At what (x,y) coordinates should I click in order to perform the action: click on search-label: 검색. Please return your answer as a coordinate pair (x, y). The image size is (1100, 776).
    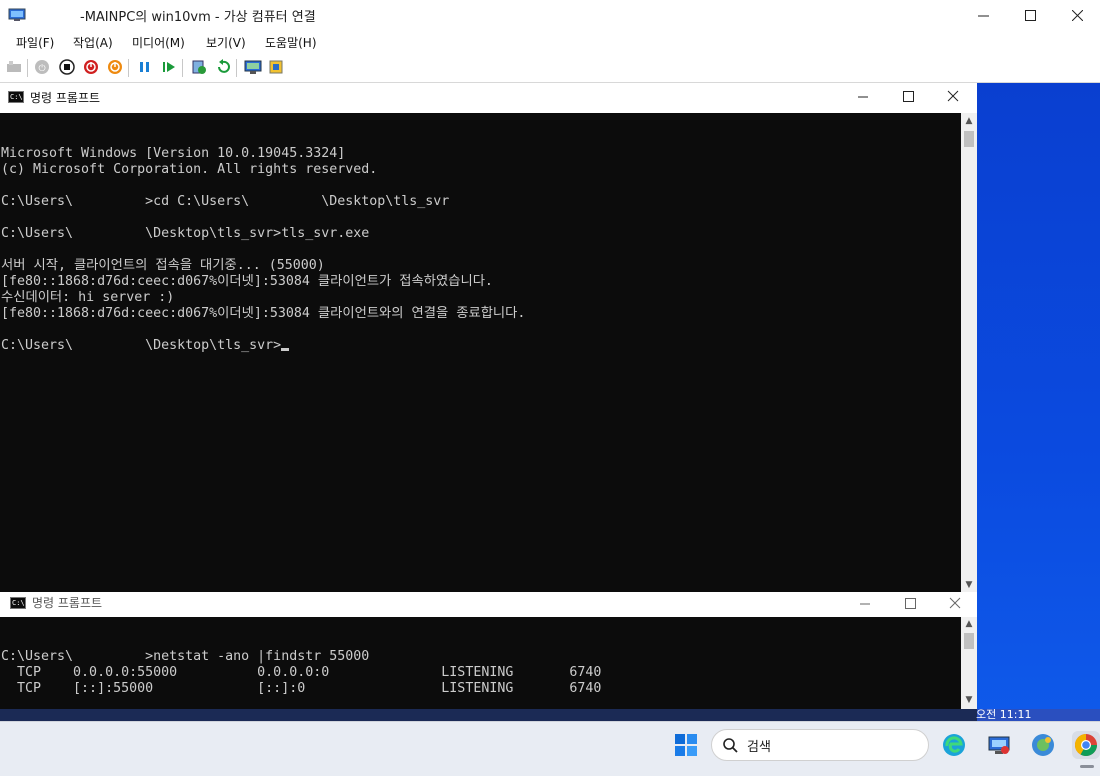
    Looking at the image, I should click on (759, 747).